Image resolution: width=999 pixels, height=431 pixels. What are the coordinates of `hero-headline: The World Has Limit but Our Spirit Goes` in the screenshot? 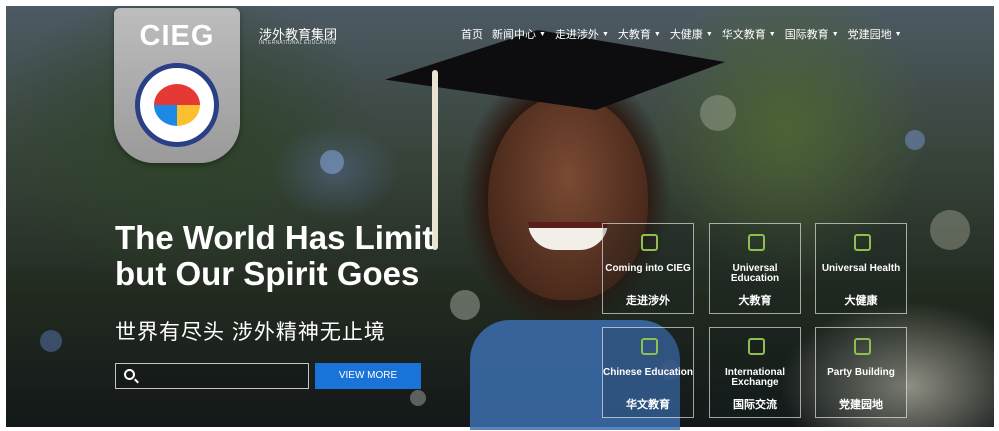 It's located at (315, 256).